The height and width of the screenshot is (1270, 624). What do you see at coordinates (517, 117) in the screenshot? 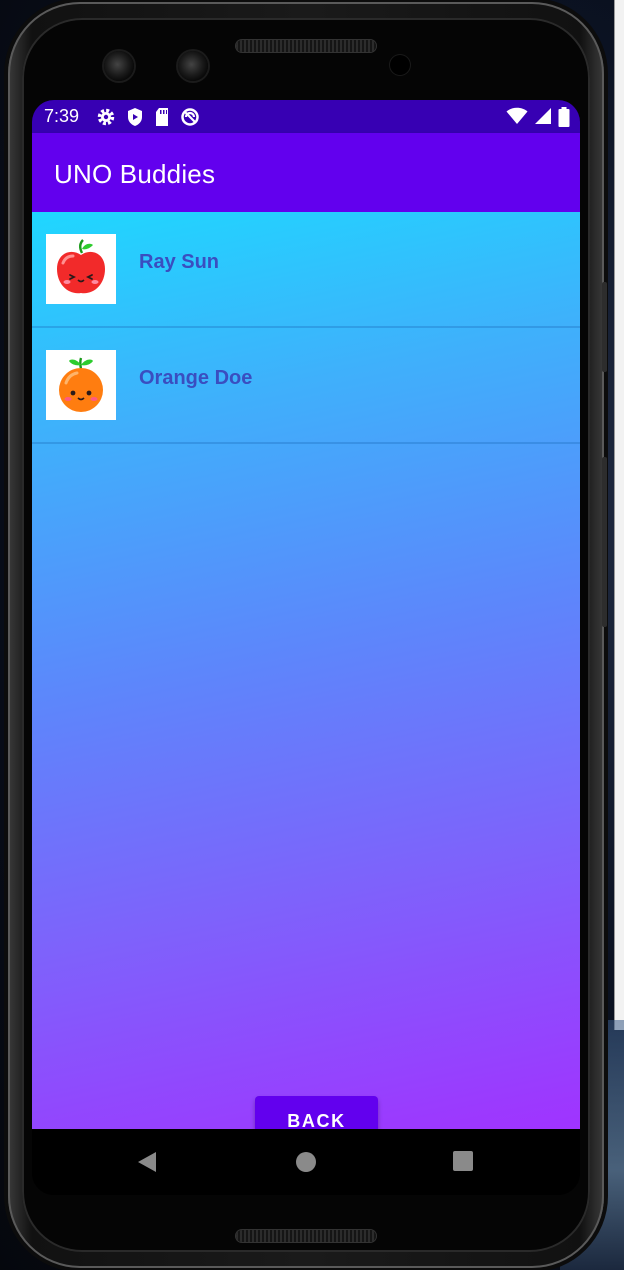
I see `wifi-icon` at bounding box center [517, 117].